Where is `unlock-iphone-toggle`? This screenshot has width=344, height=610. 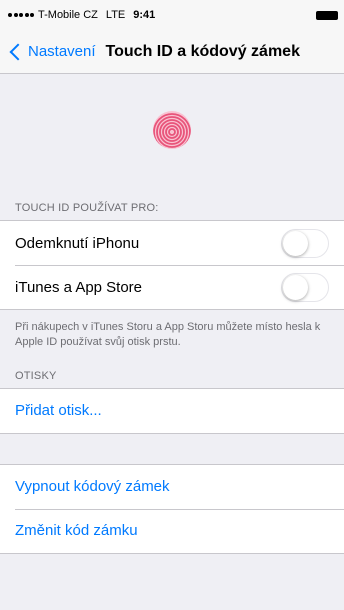
unlock-iphone-toggle is located at coordinates (305, 243).